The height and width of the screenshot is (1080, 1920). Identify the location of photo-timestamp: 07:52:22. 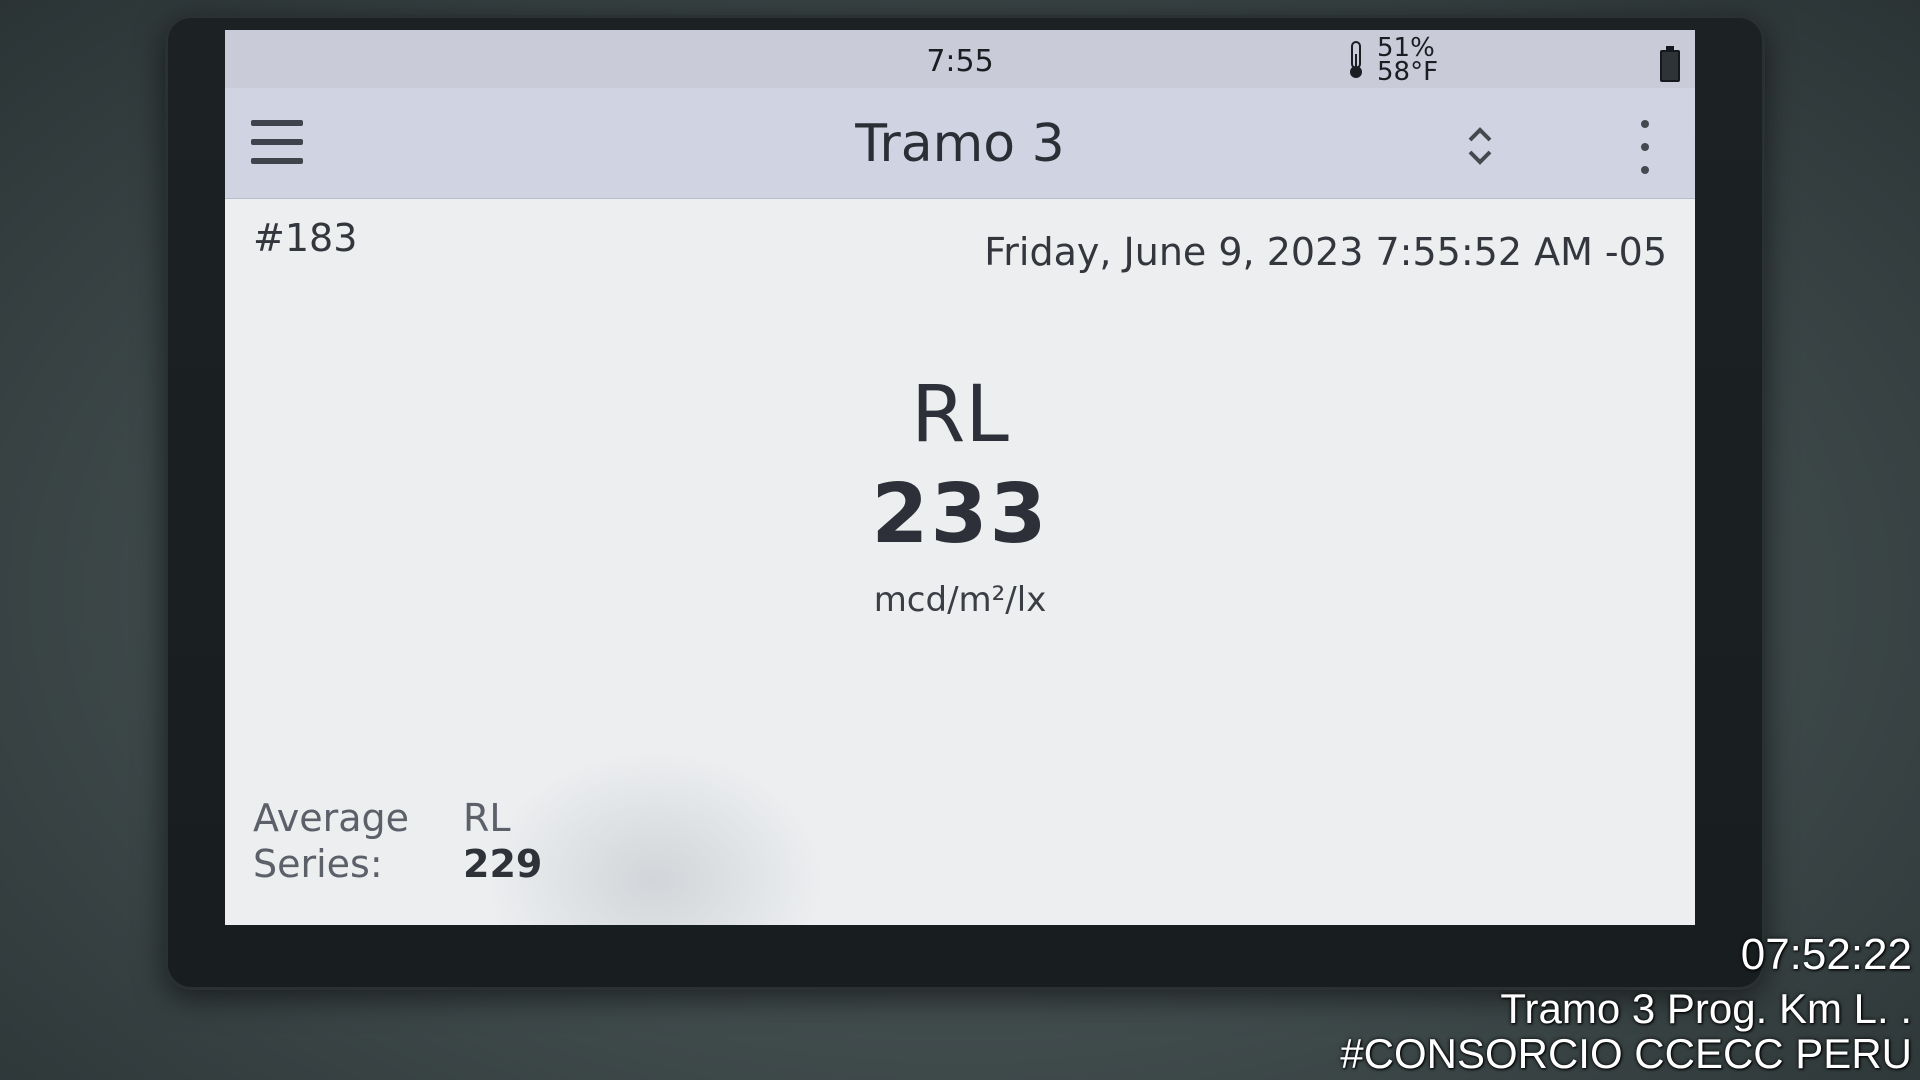
(1826, 954).